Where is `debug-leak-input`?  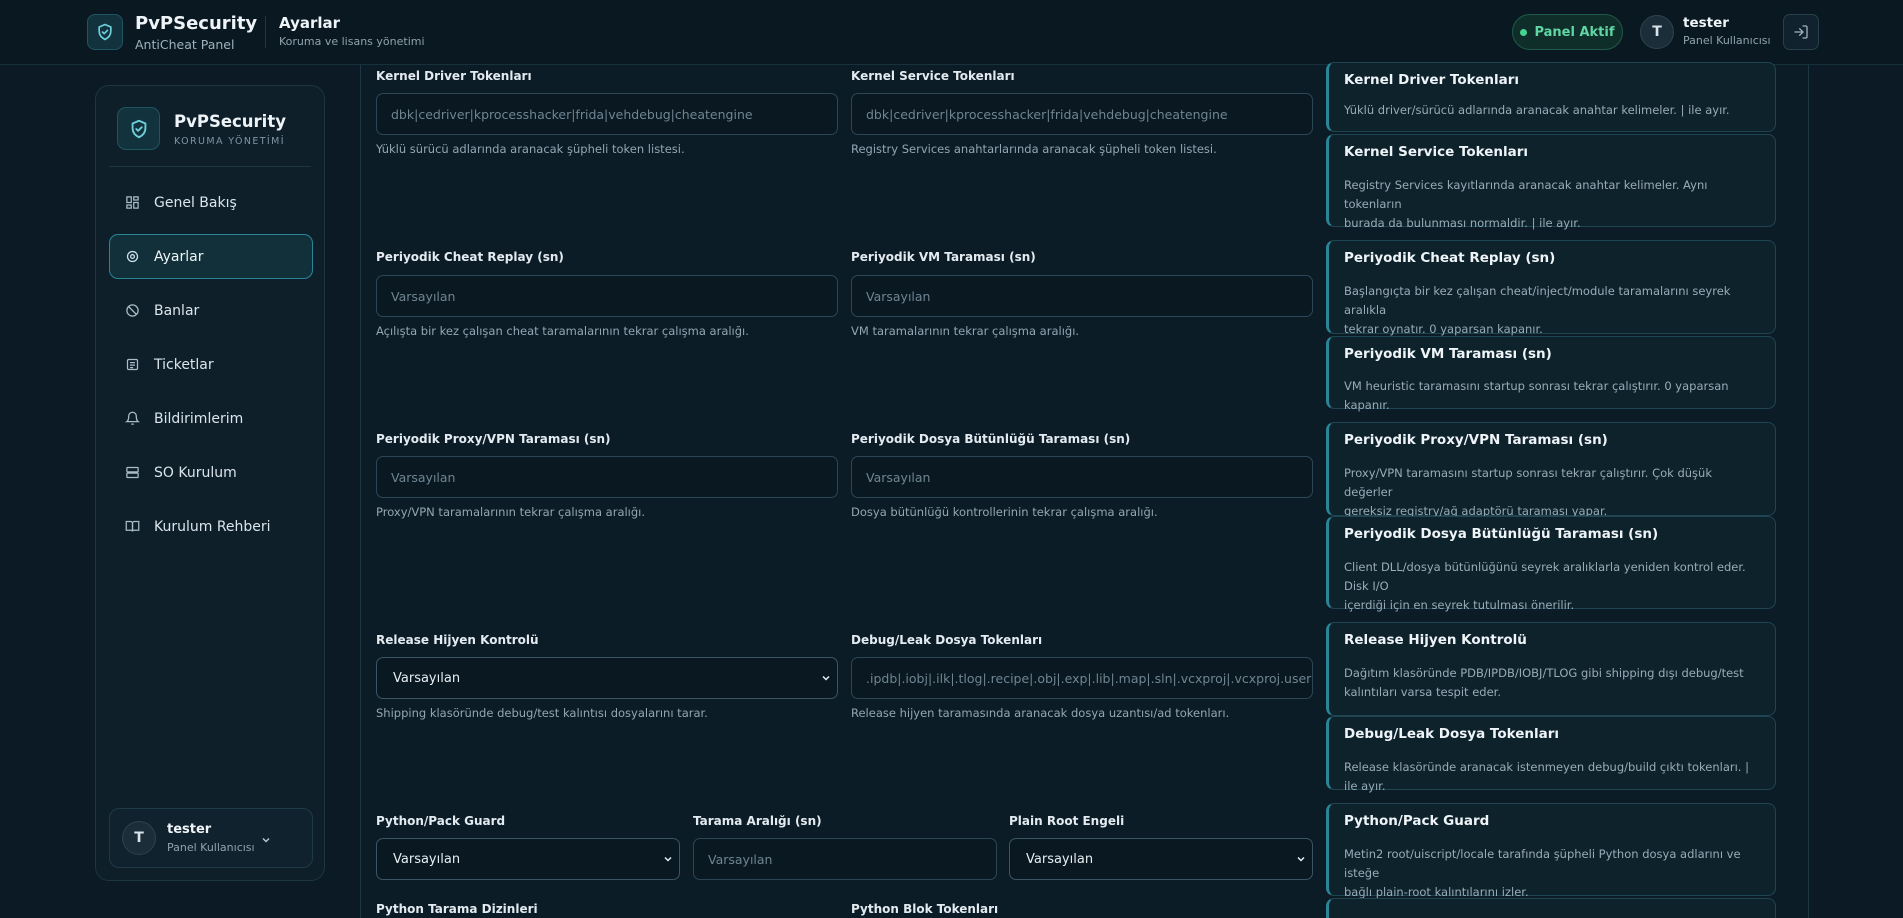
debug-leak-input is located at coordinates (1082, 678).